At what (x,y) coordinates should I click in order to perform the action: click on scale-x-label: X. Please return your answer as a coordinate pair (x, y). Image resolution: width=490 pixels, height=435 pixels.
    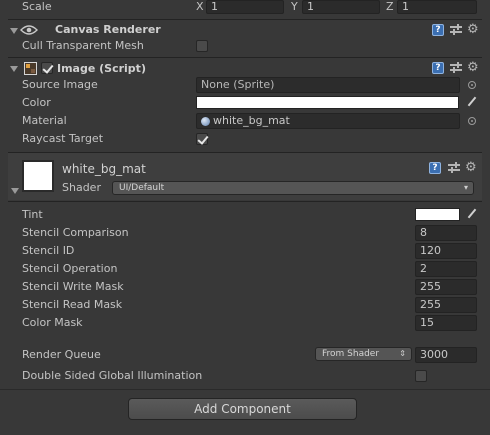
    Looking at the image, I should click on (200, 7).